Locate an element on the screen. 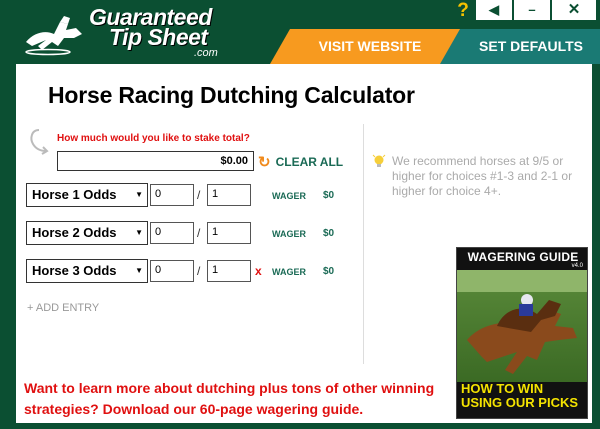  horse-1-wager-label: WAGER is located at coordinates (289, 196).